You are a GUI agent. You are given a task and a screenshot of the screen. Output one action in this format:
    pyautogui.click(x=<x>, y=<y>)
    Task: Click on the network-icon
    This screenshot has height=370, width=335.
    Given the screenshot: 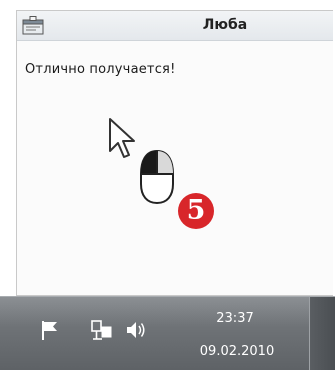 What is the action you would take?
    pyautogui.click(x=102, y=330)
    